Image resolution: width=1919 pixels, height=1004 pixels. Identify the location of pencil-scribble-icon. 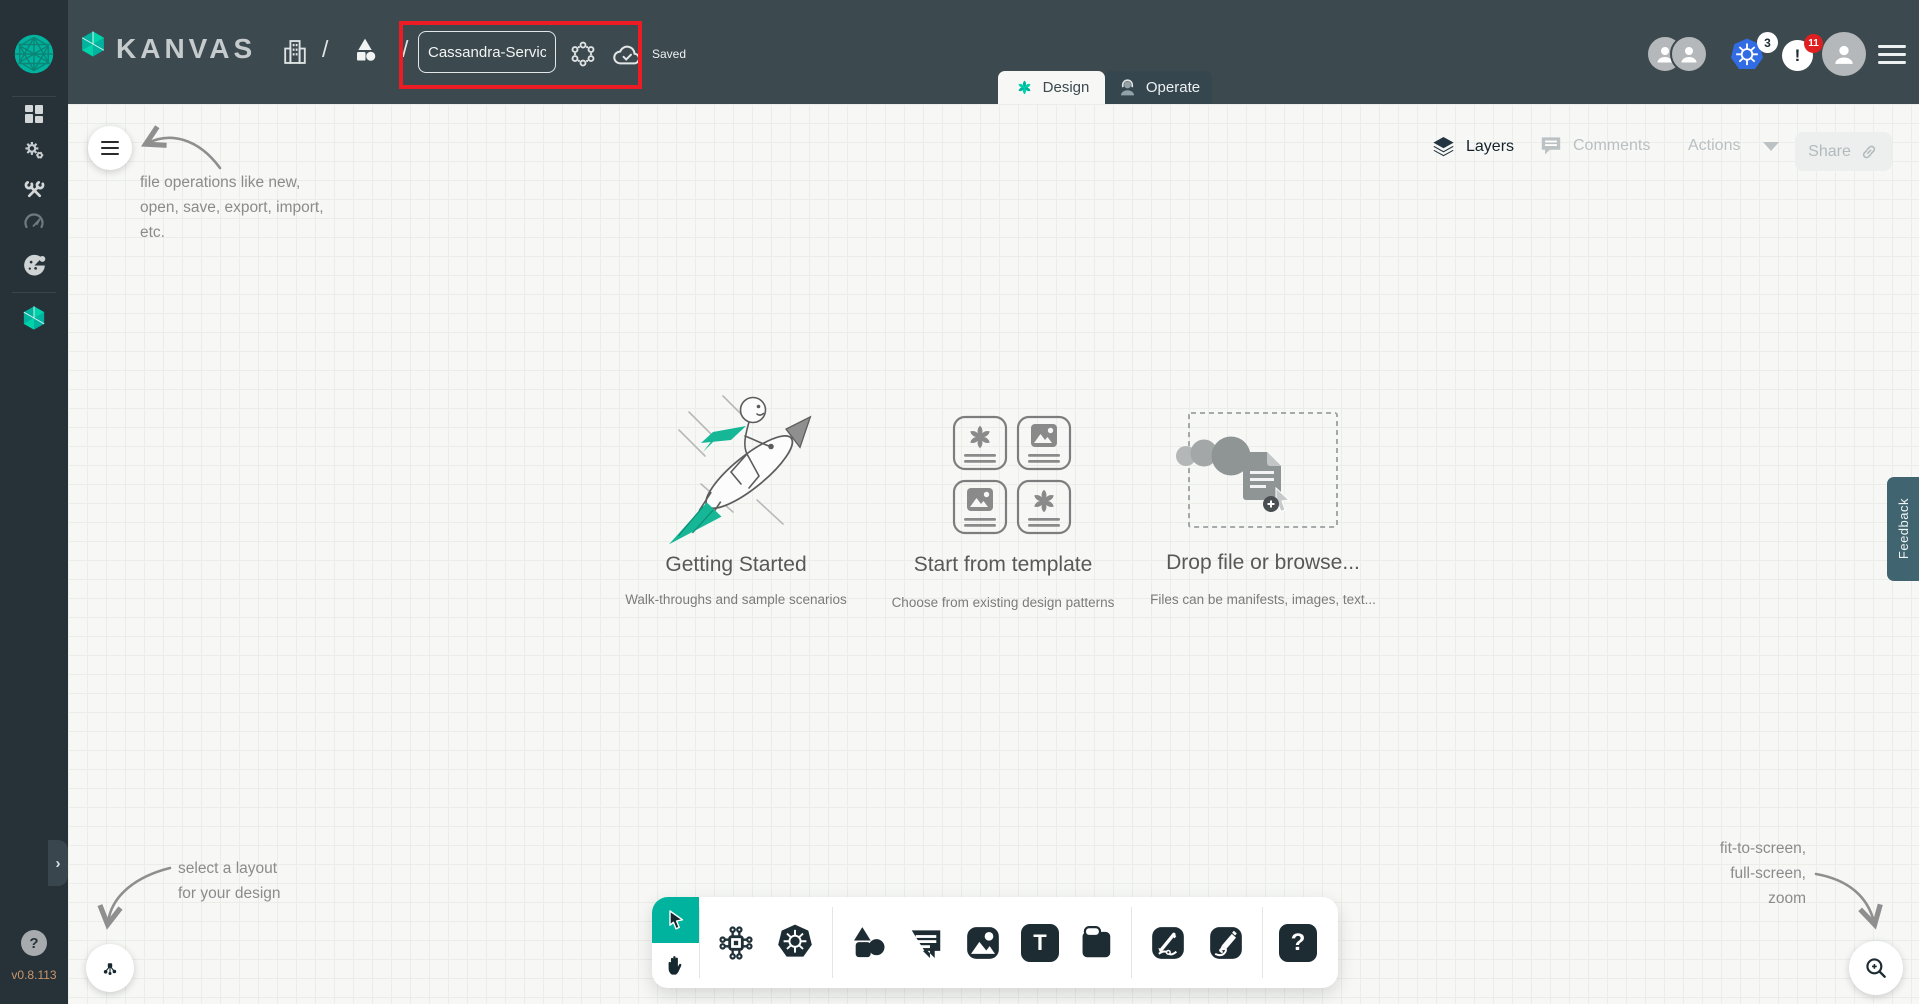
(1226, 942).